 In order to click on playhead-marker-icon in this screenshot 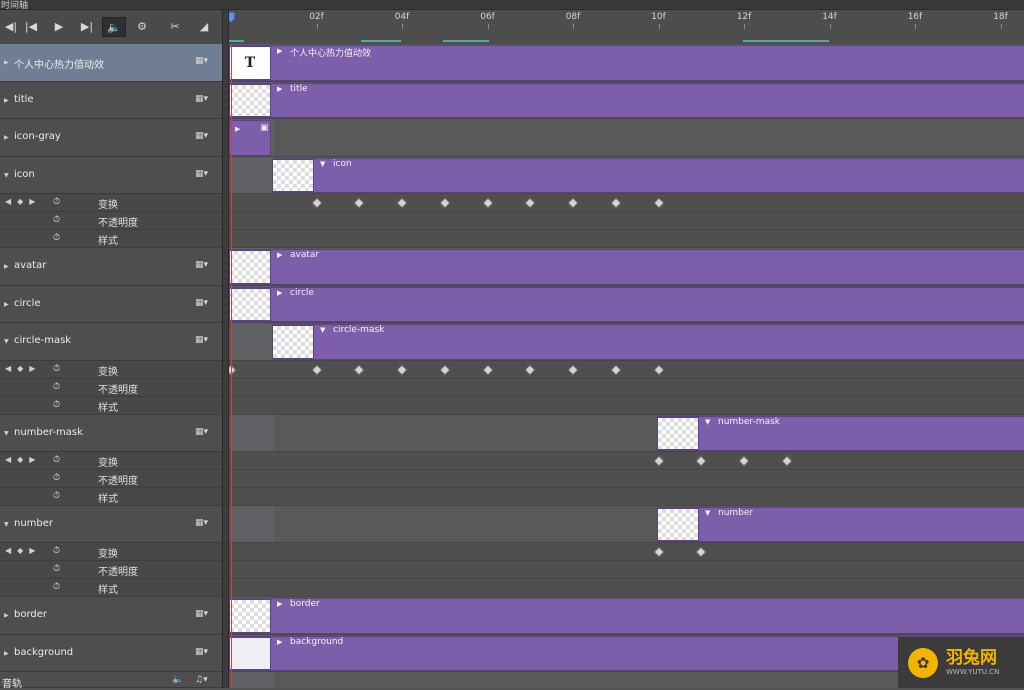, I will do `click(232, 17)`.